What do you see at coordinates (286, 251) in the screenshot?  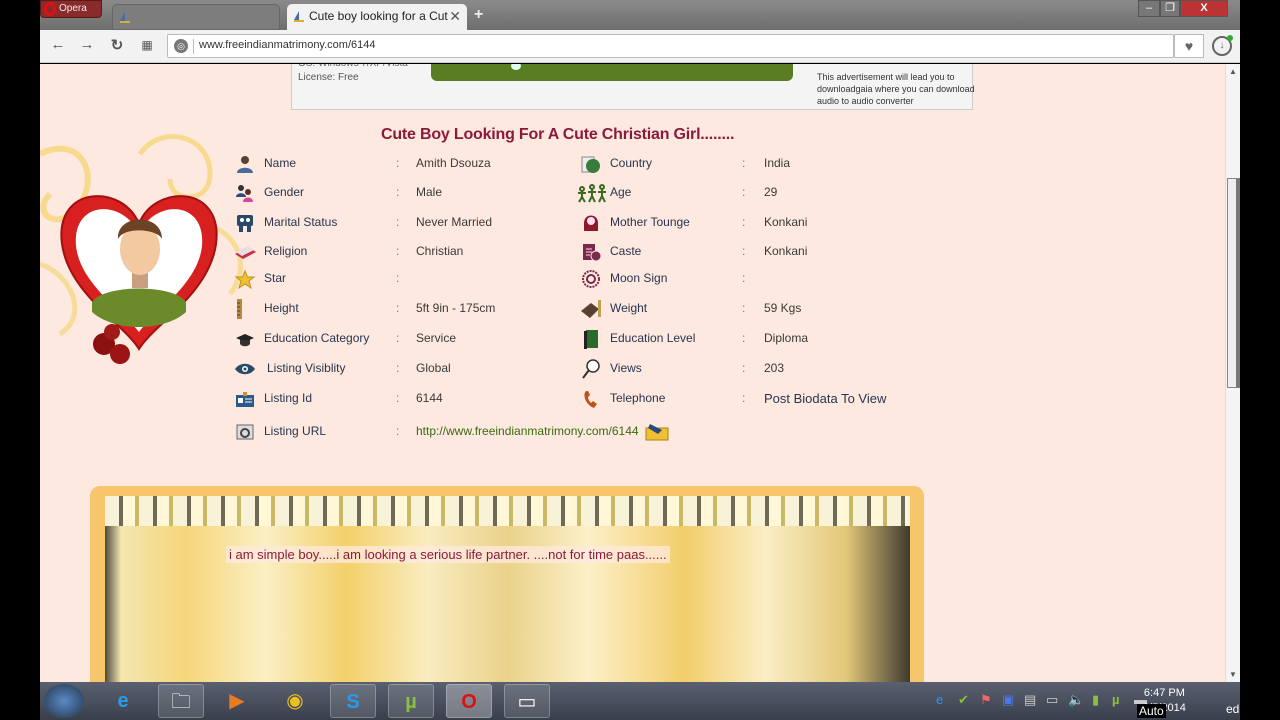 I see `field-label: Religion` at bounding box center [286, 251].